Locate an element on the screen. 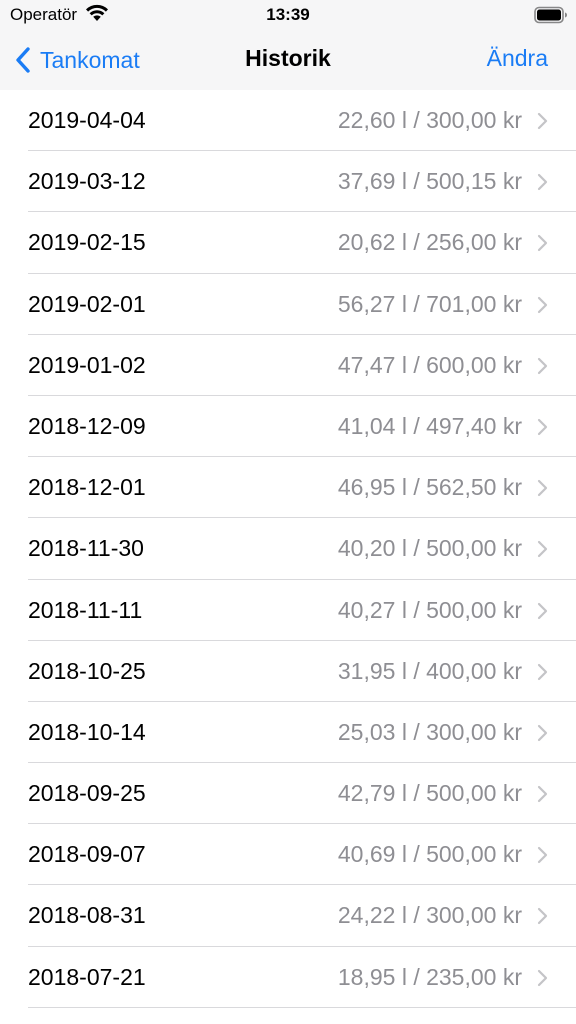 The image size is (576, 1024). entry-detail: 31,95 l / 400,00 kr is located at coordinates (429, 670).